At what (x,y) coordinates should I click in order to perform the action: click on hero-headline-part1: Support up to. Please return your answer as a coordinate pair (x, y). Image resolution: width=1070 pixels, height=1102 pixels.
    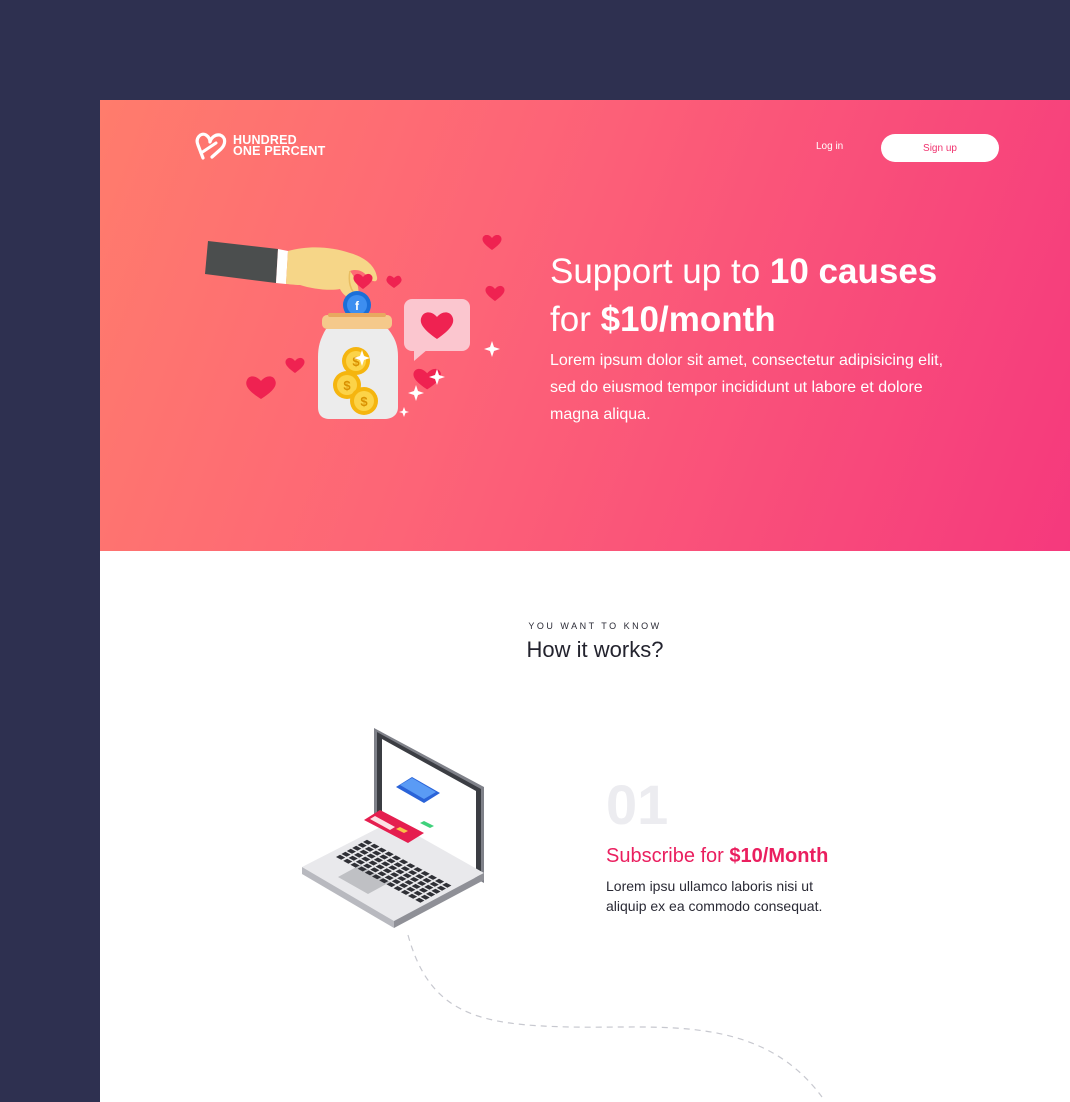
    Looking at the image, I should click on (660, 271).